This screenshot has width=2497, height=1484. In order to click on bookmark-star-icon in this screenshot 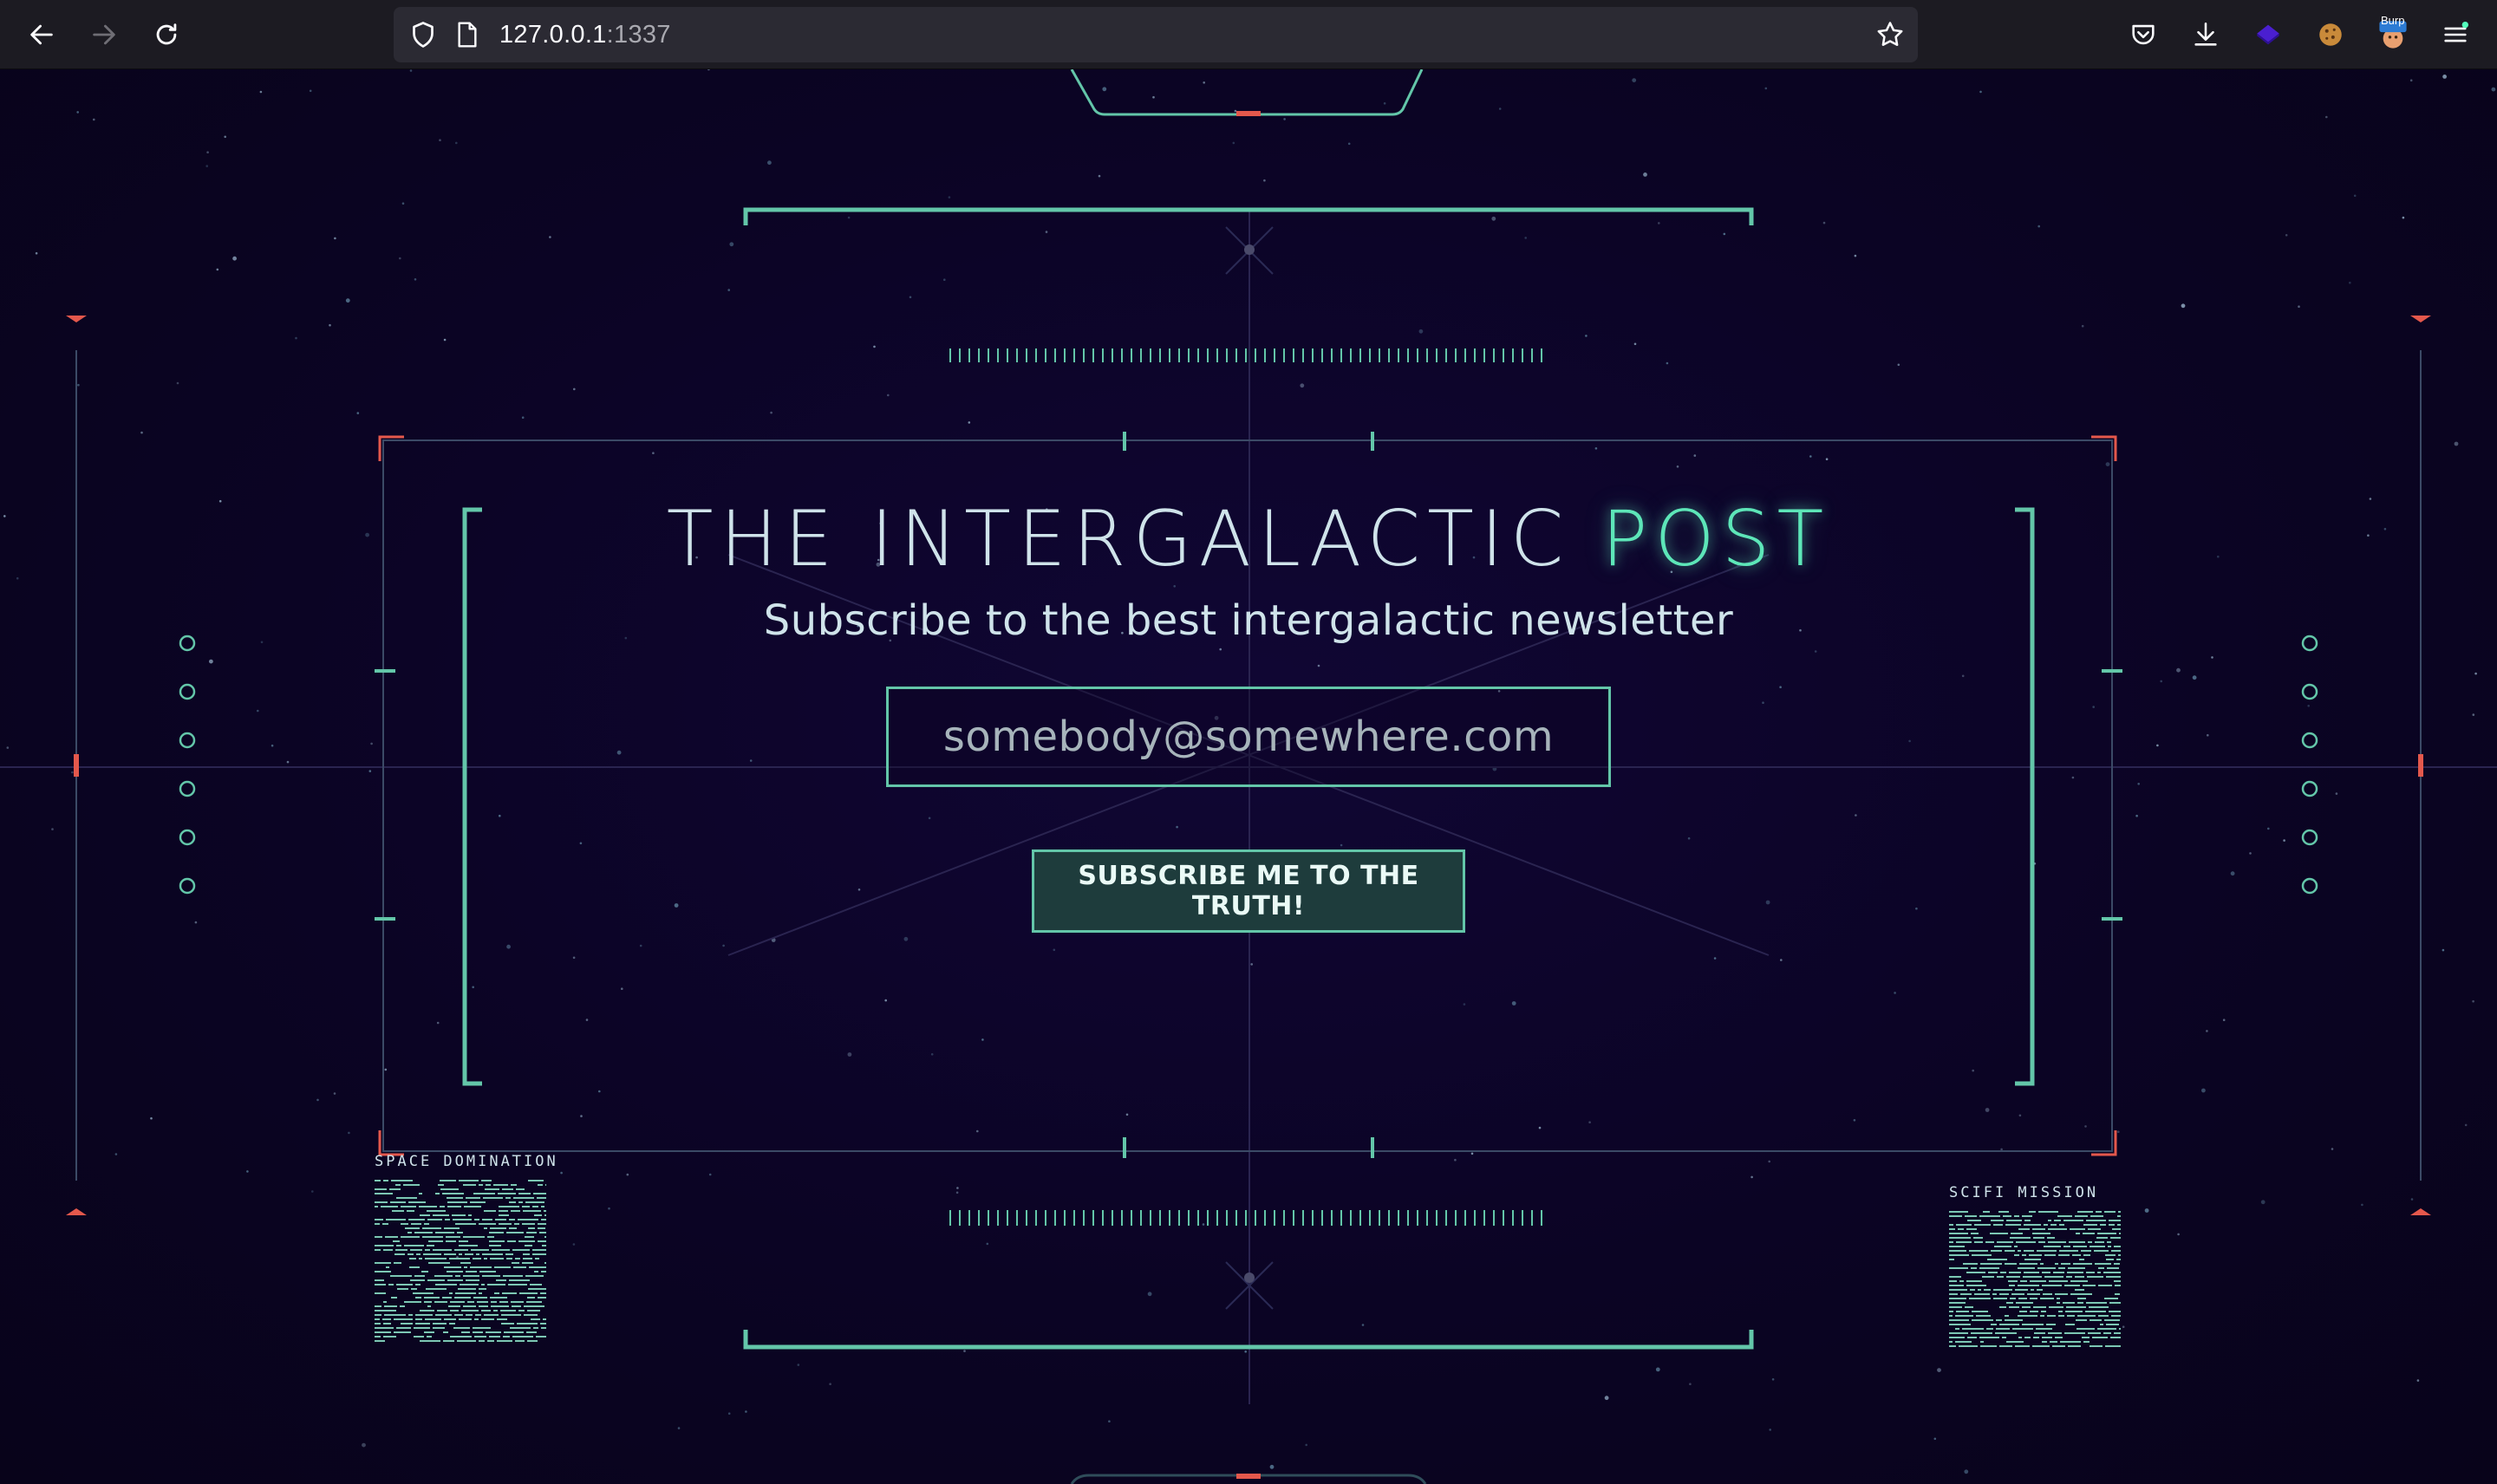, I will do `click(1890, 34)`.